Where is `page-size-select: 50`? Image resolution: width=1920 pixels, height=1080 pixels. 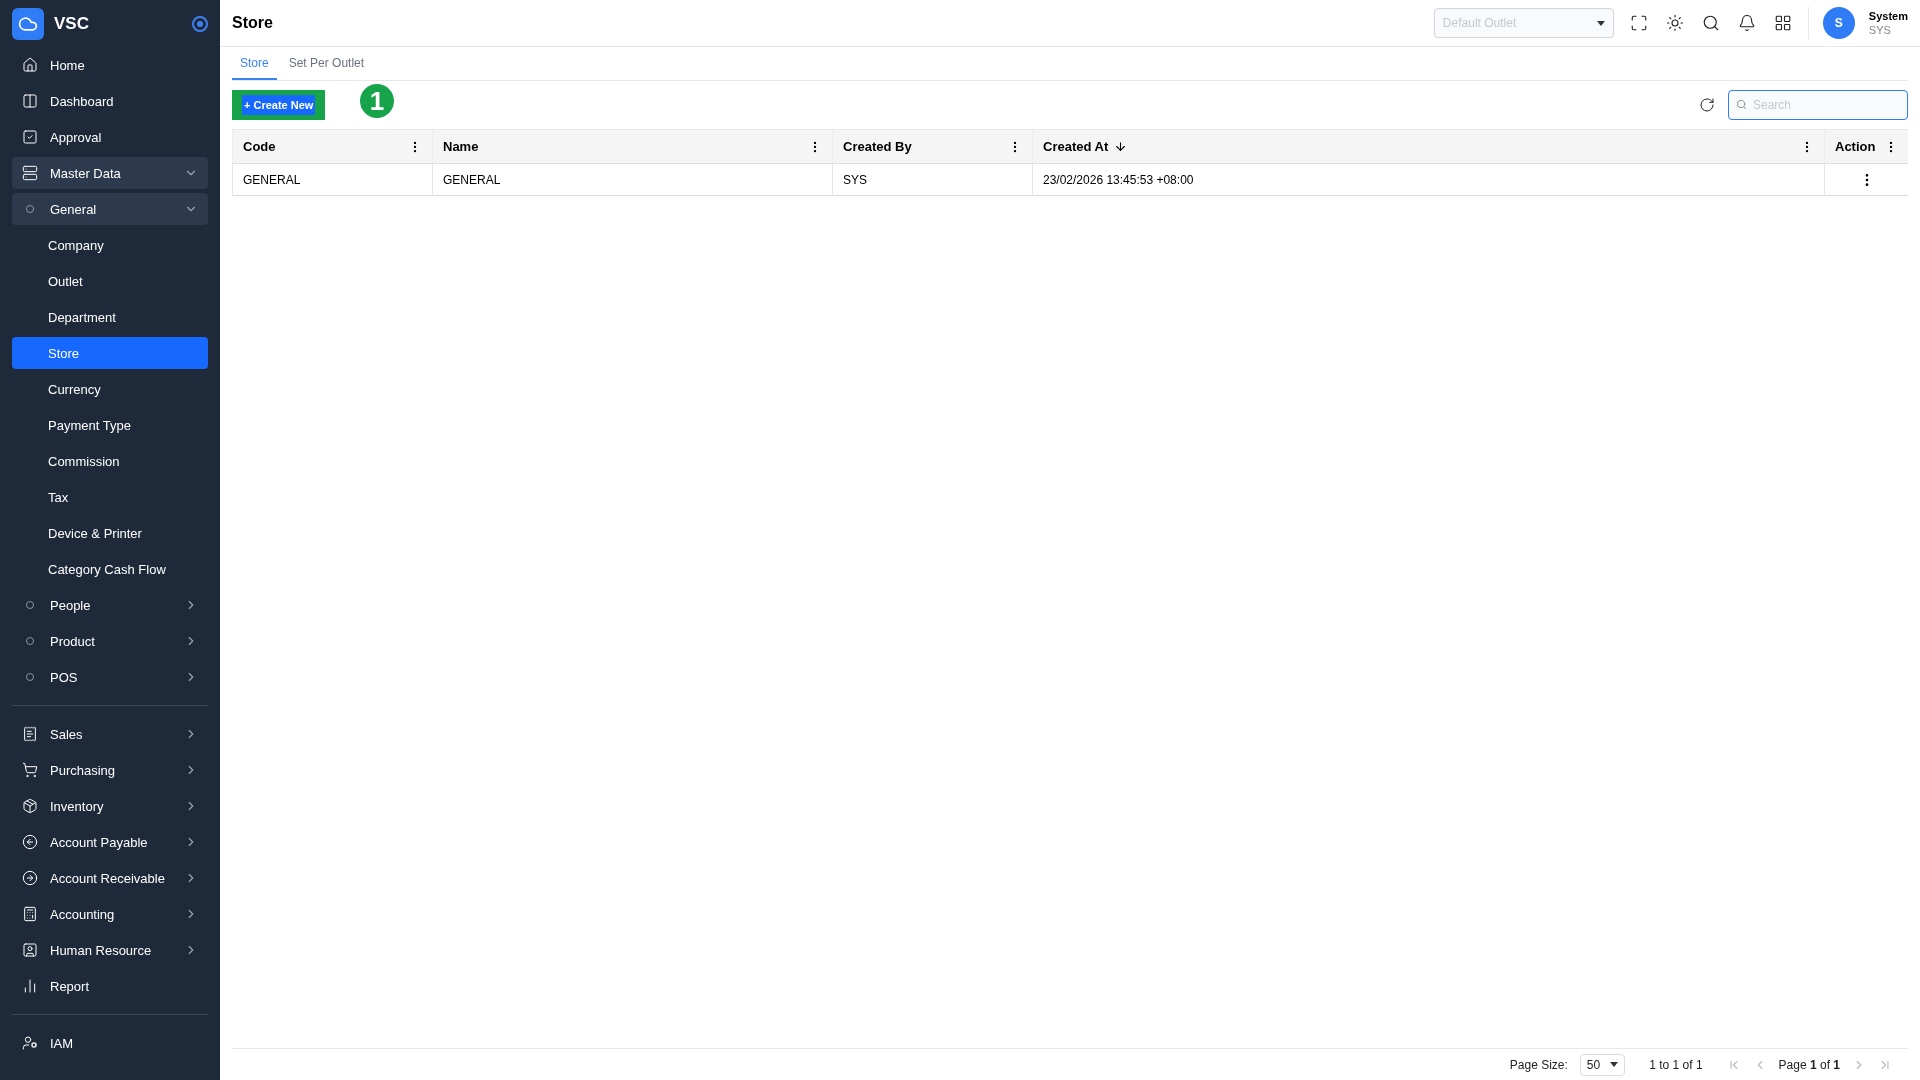
page-size-select: 50 is located at coordinates (1602, 1064).